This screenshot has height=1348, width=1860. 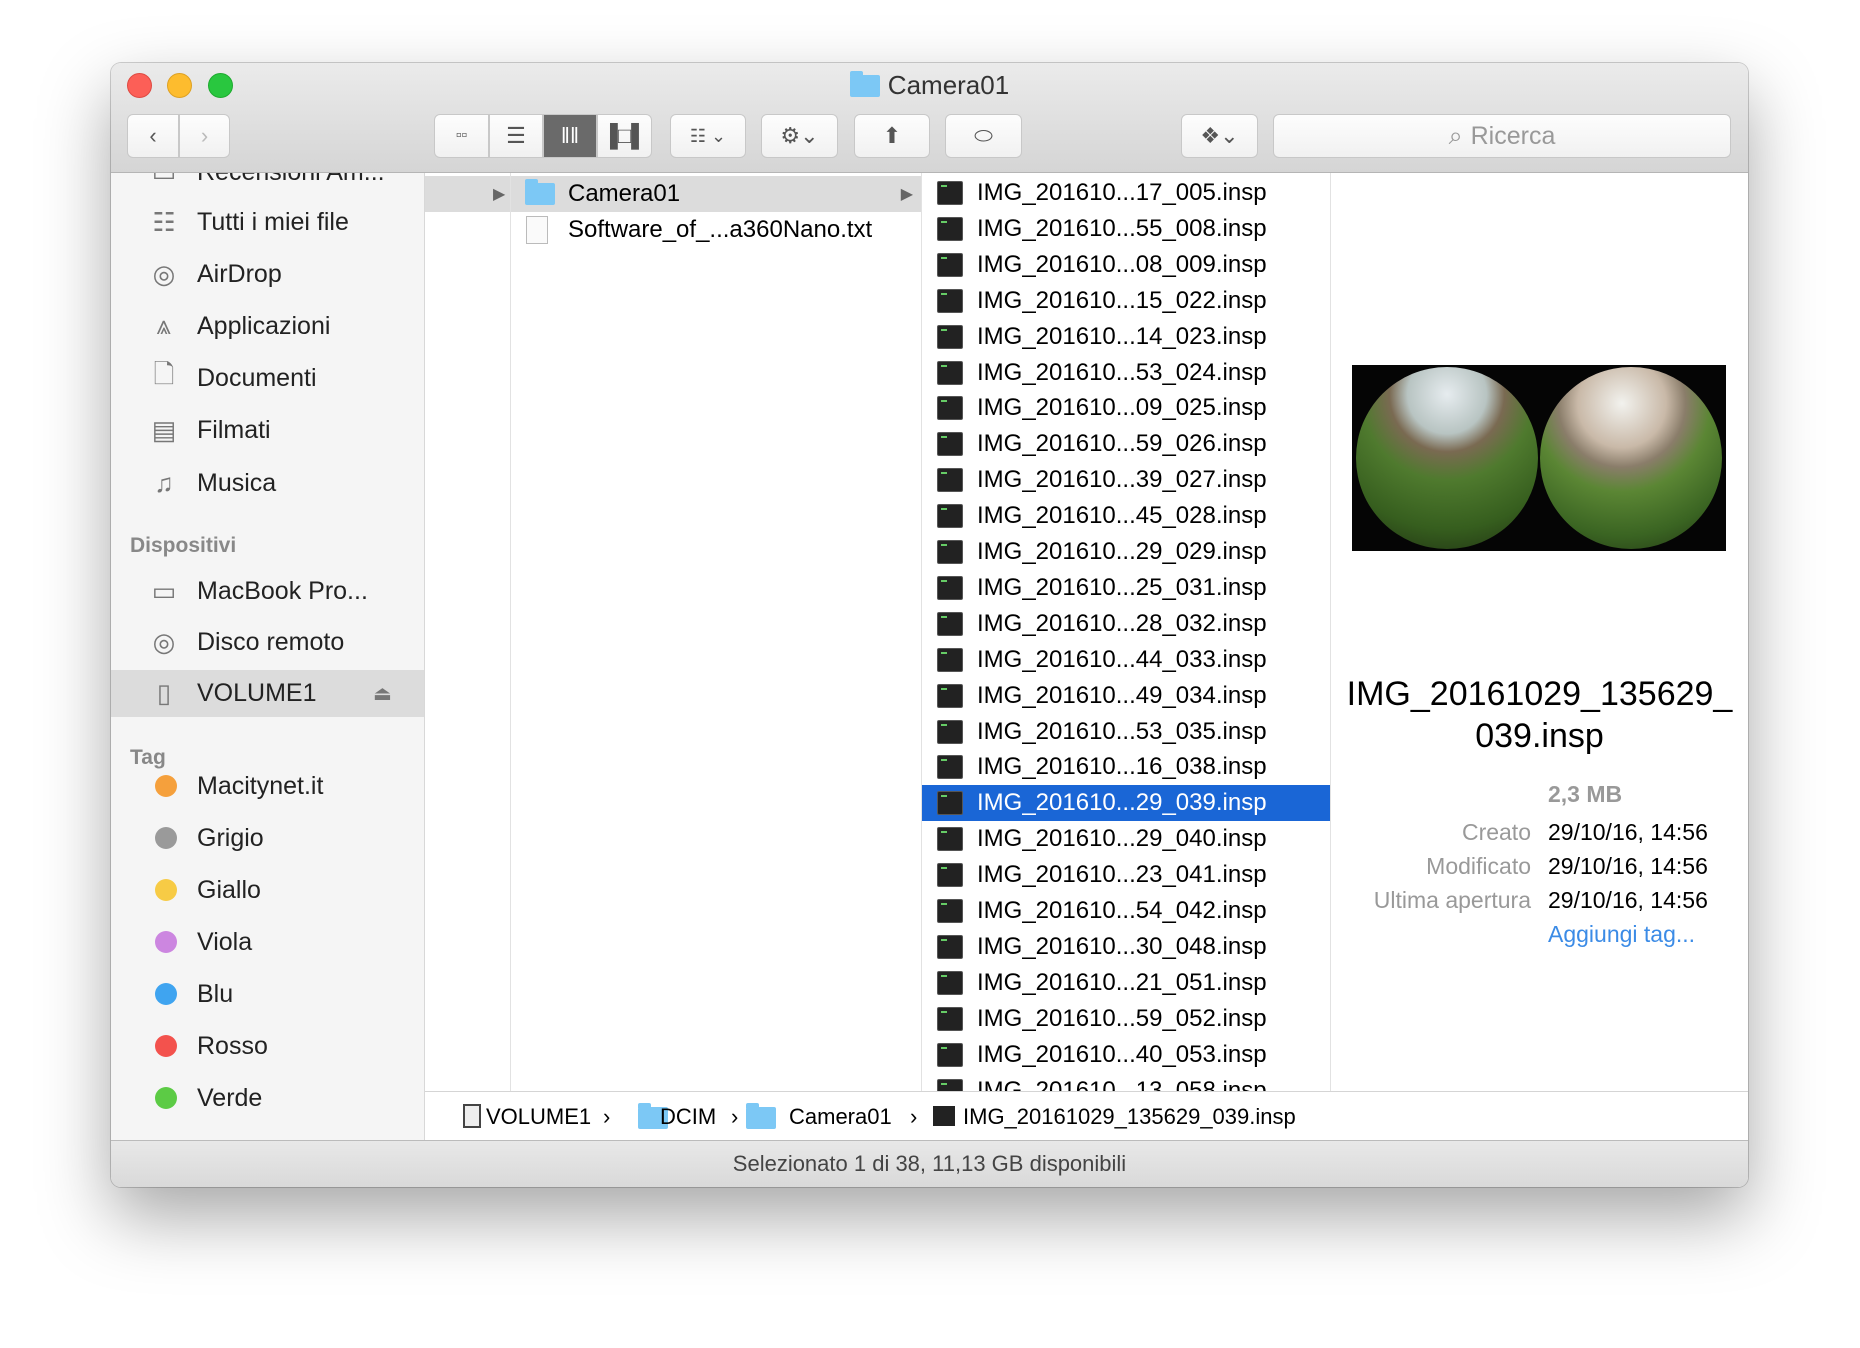 I want to click on item-name: Camera01, so click(x=624, y=193).